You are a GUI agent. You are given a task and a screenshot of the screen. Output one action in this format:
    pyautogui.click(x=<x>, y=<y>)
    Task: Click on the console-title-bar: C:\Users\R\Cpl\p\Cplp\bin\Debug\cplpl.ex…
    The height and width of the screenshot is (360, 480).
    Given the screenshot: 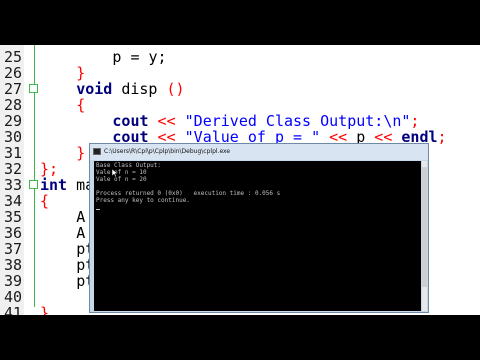 What is the action you would take?
    pyautogui.click(x=259, y=152)
    